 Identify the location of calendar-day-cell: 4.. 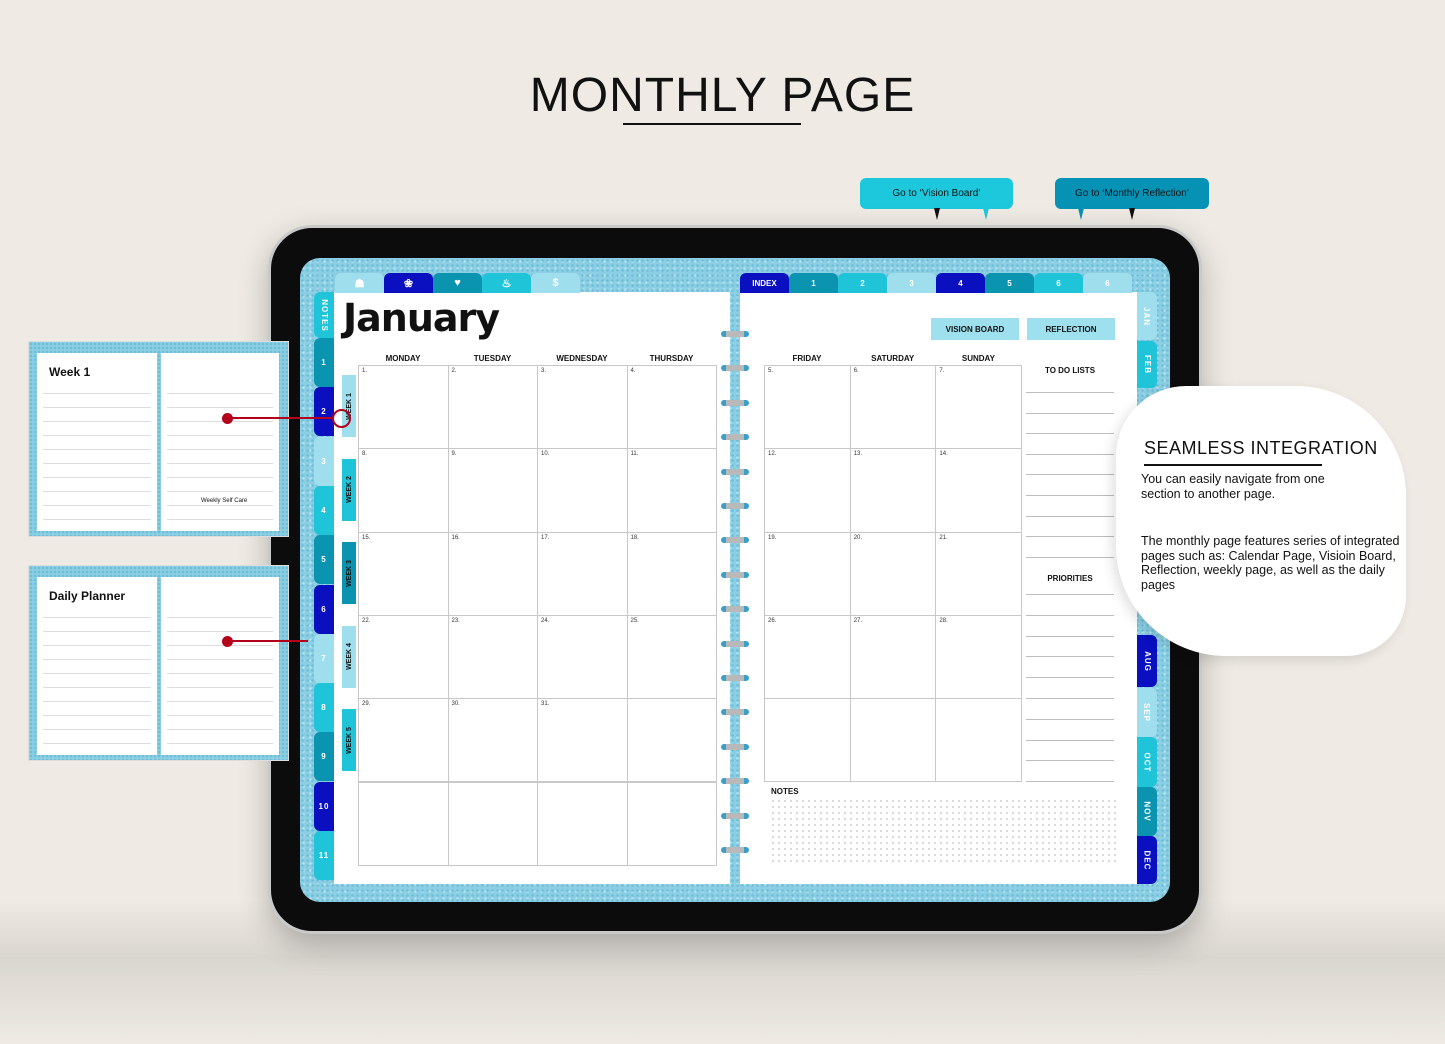
(671, 407).